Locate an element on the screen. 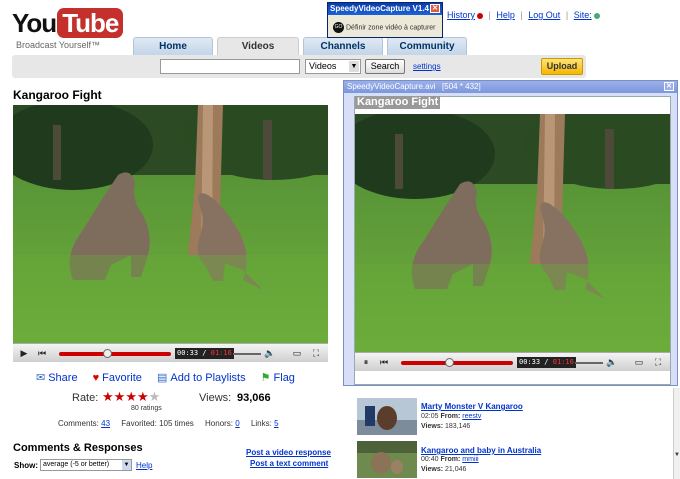 This screenshot has height=479, width=680. tab-channels: Channels is located at coordinates (343, 46).